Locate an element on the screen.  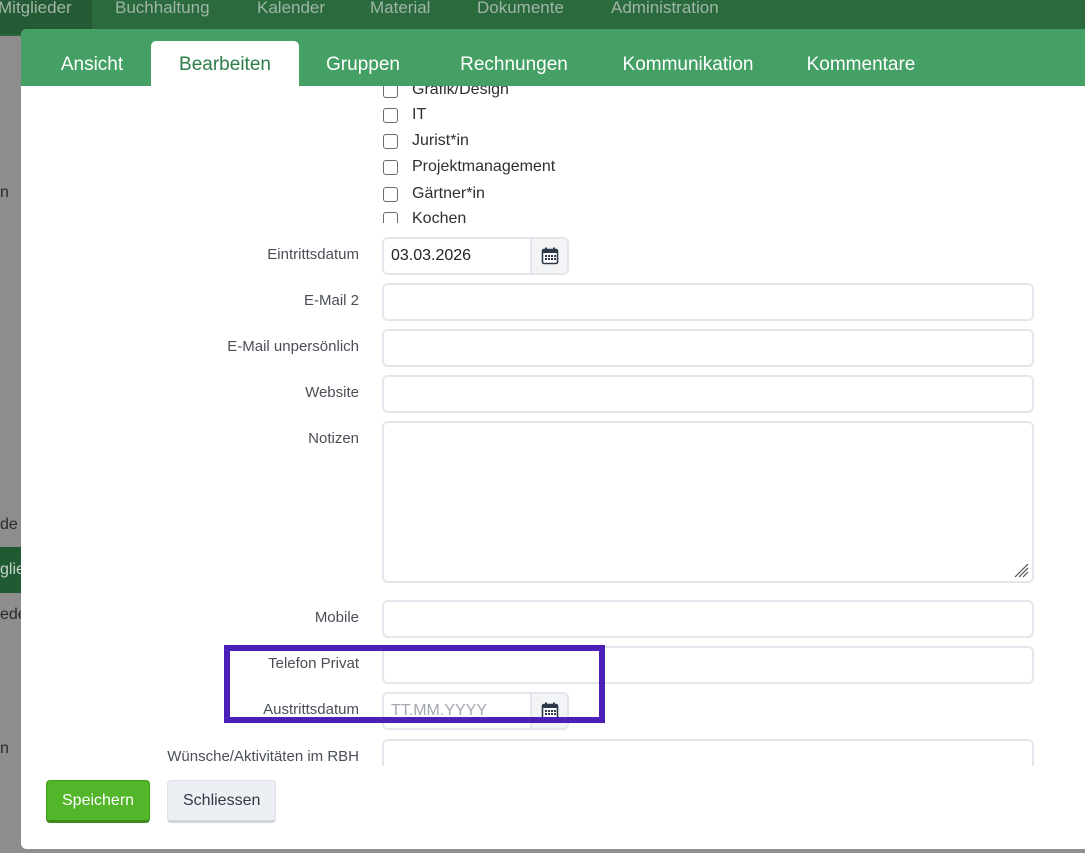
checkbox-label: Jurist*in is located at coordinates (440, 140).